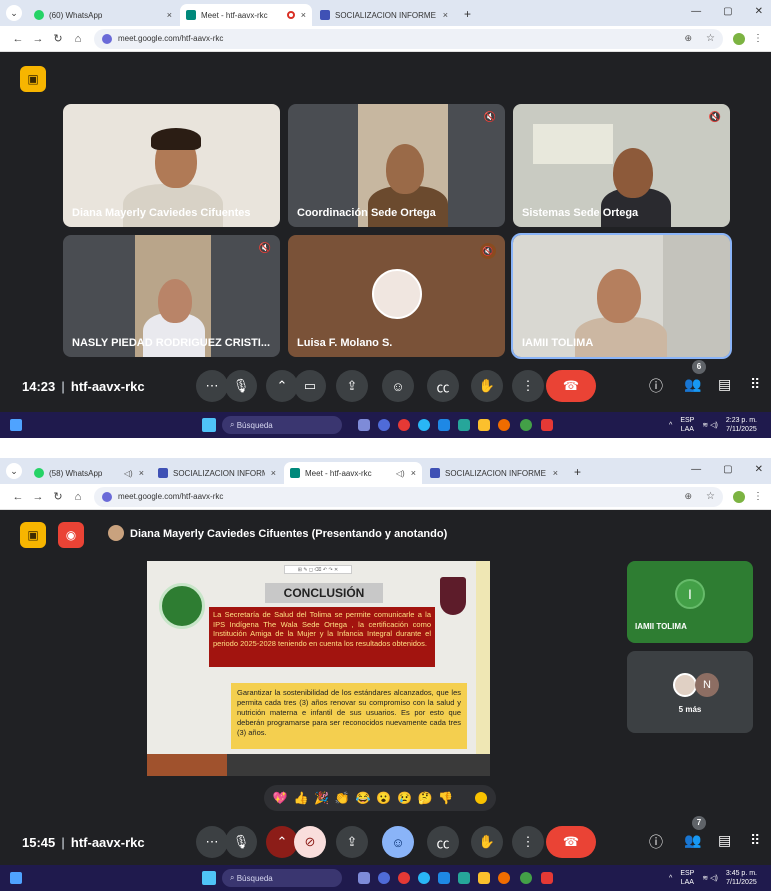 The image size is (771, 894). Describe the element at coordinates (310, 386) in the screenshot. I see `camera-button: ▭` at that location.